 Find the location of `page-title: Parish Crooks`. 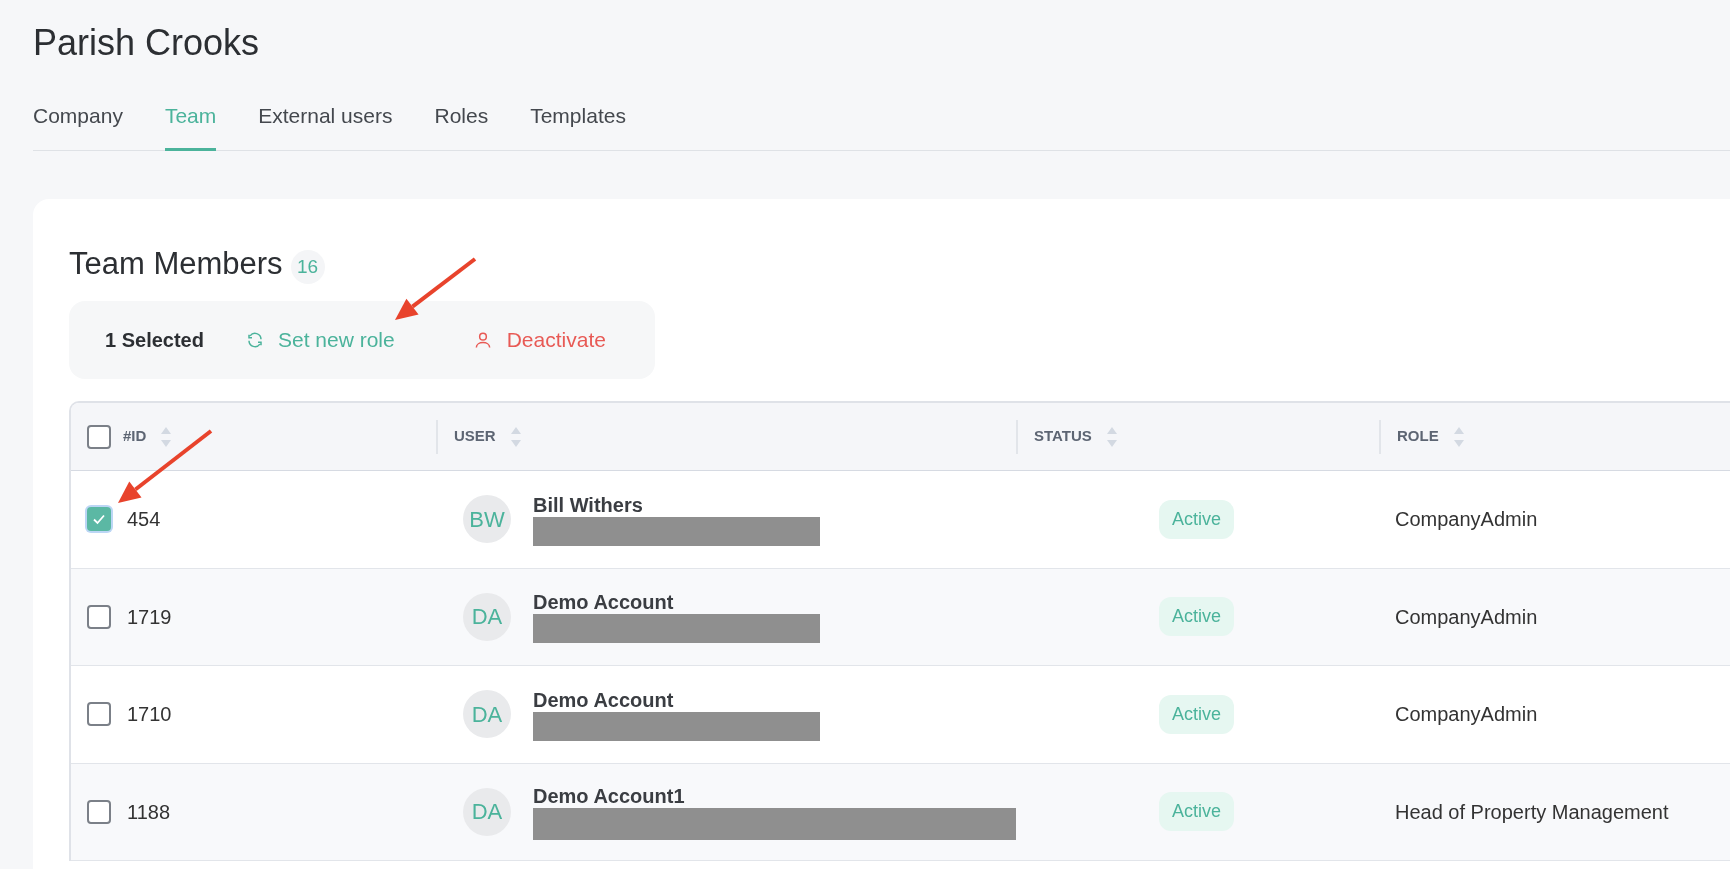

page-title: Parish Crooks is located at coordinates (147, 43).